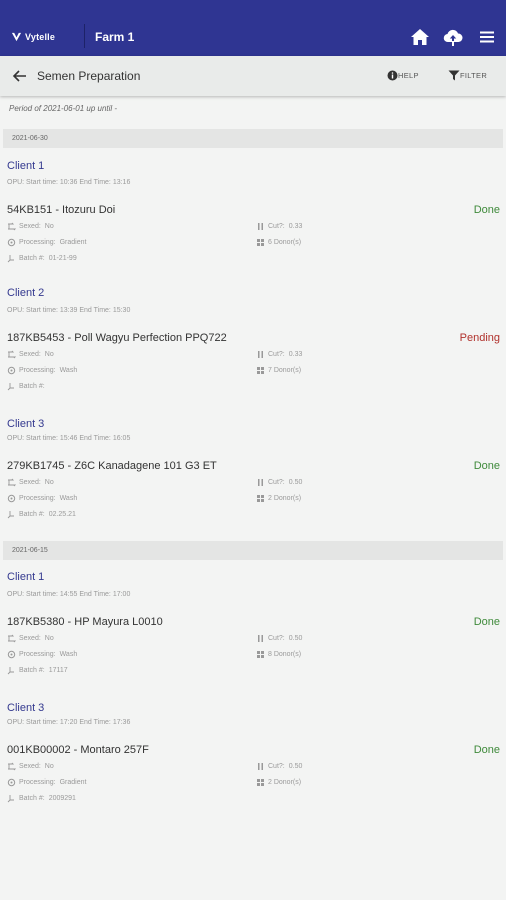 This screenshot has width=506, height=900. Describe the element at coordinates (69, 182) in the screenshot. I see `opu-time: OPU: Start time: 10:36 End Time: 13:16` at that location.